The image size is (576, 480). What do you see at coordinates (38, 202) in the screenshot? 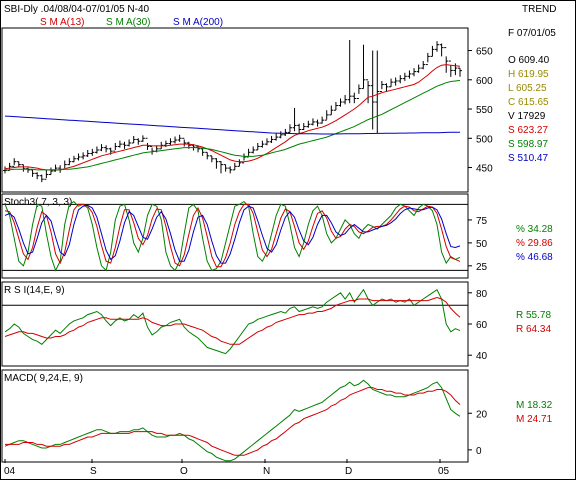
I see `stoch-label: Stoch3( 7, 3, 3)` at bounding box center [38, 202].